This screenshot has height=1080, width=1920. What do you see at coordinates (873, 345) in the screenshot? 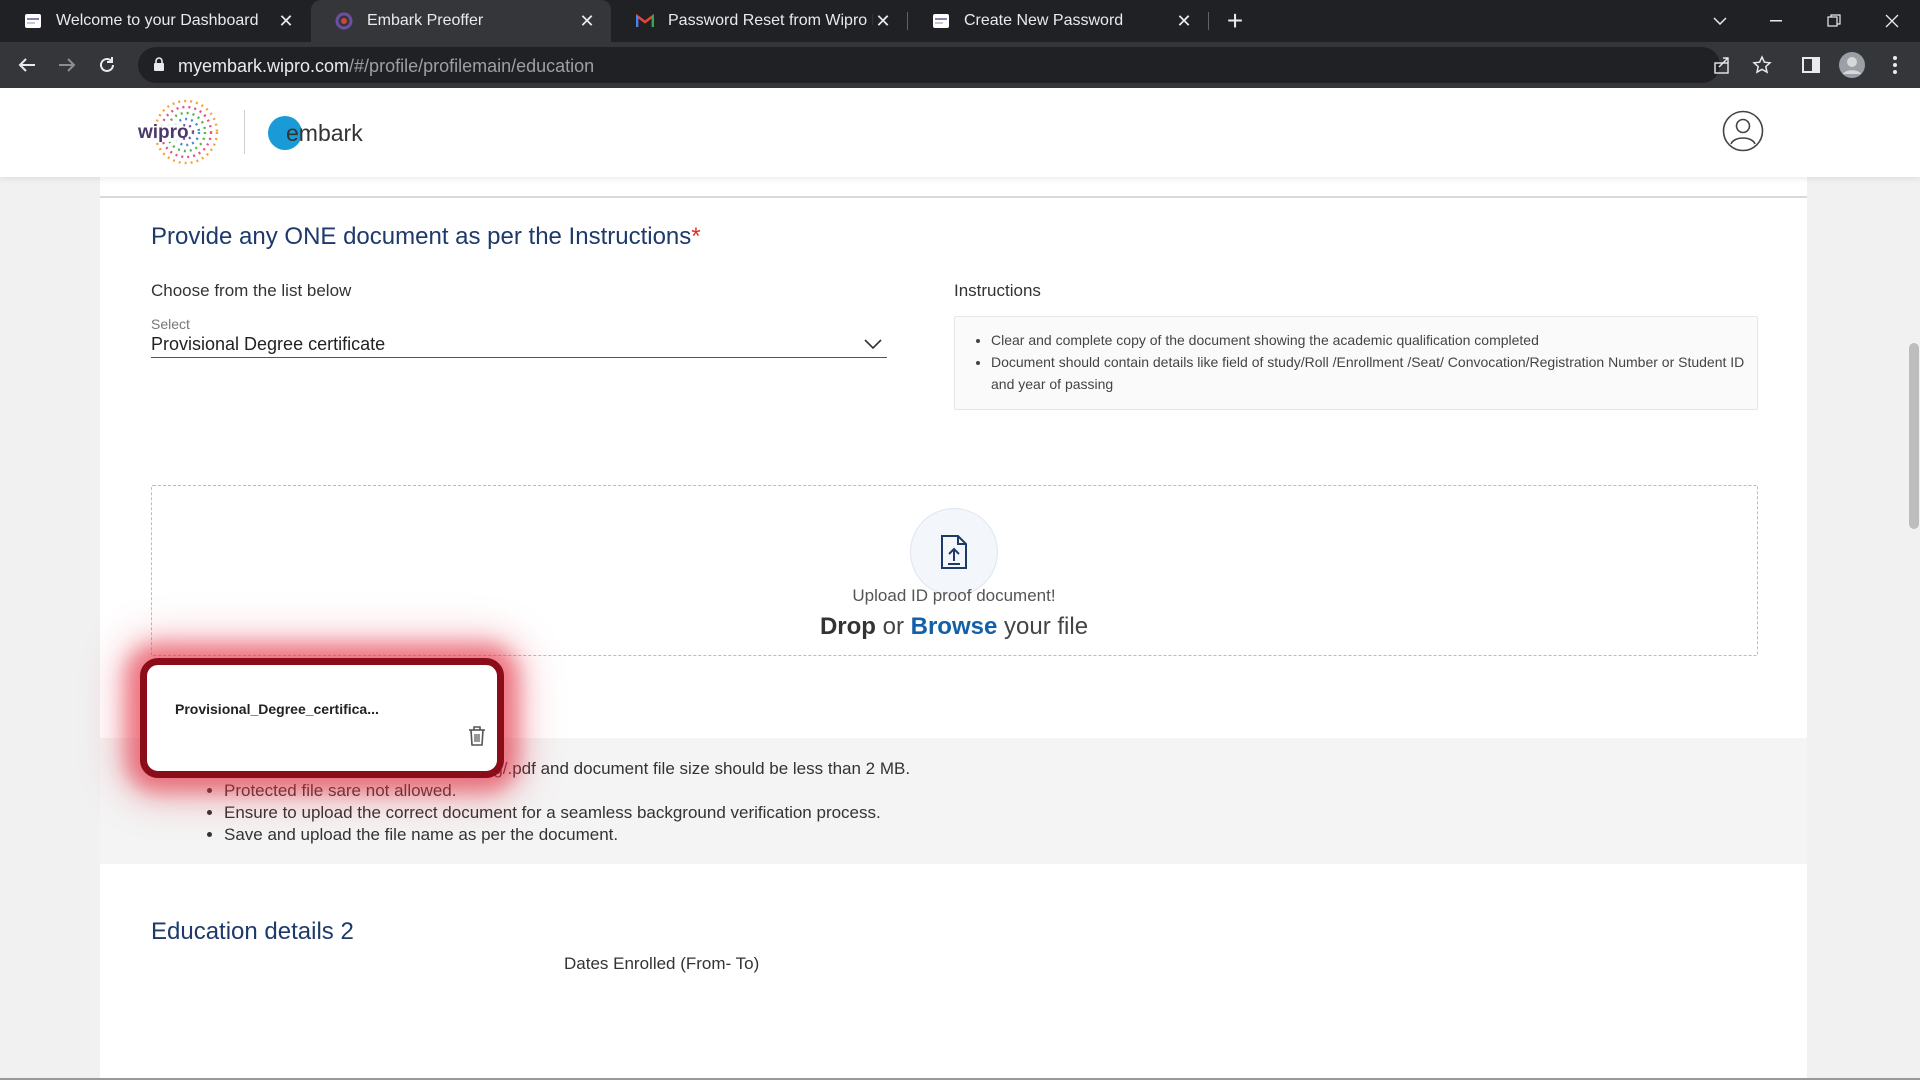
I see `chevron-down-icon` at bounding box center [873, 345].